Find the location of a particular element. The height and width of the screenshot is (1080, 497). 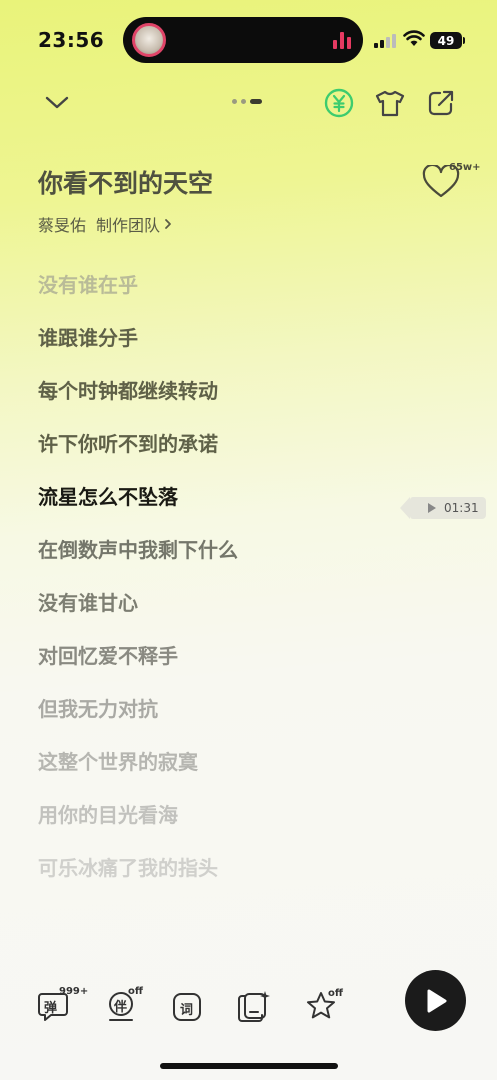

battery-percentage: 49 is located at coordinates (446, 40).